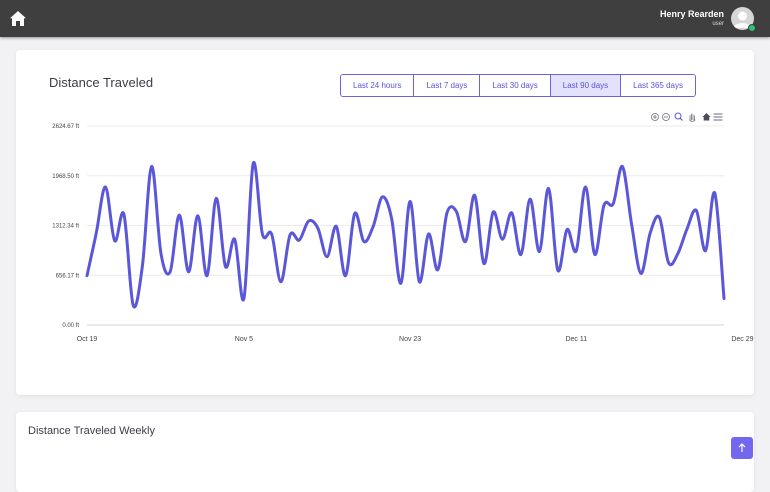 The image size is (770, 492). What do you see at coordinates (706, 117) in the screenshot?
I see `reset-zoom-home-icon` at bounding box center [706, 117].